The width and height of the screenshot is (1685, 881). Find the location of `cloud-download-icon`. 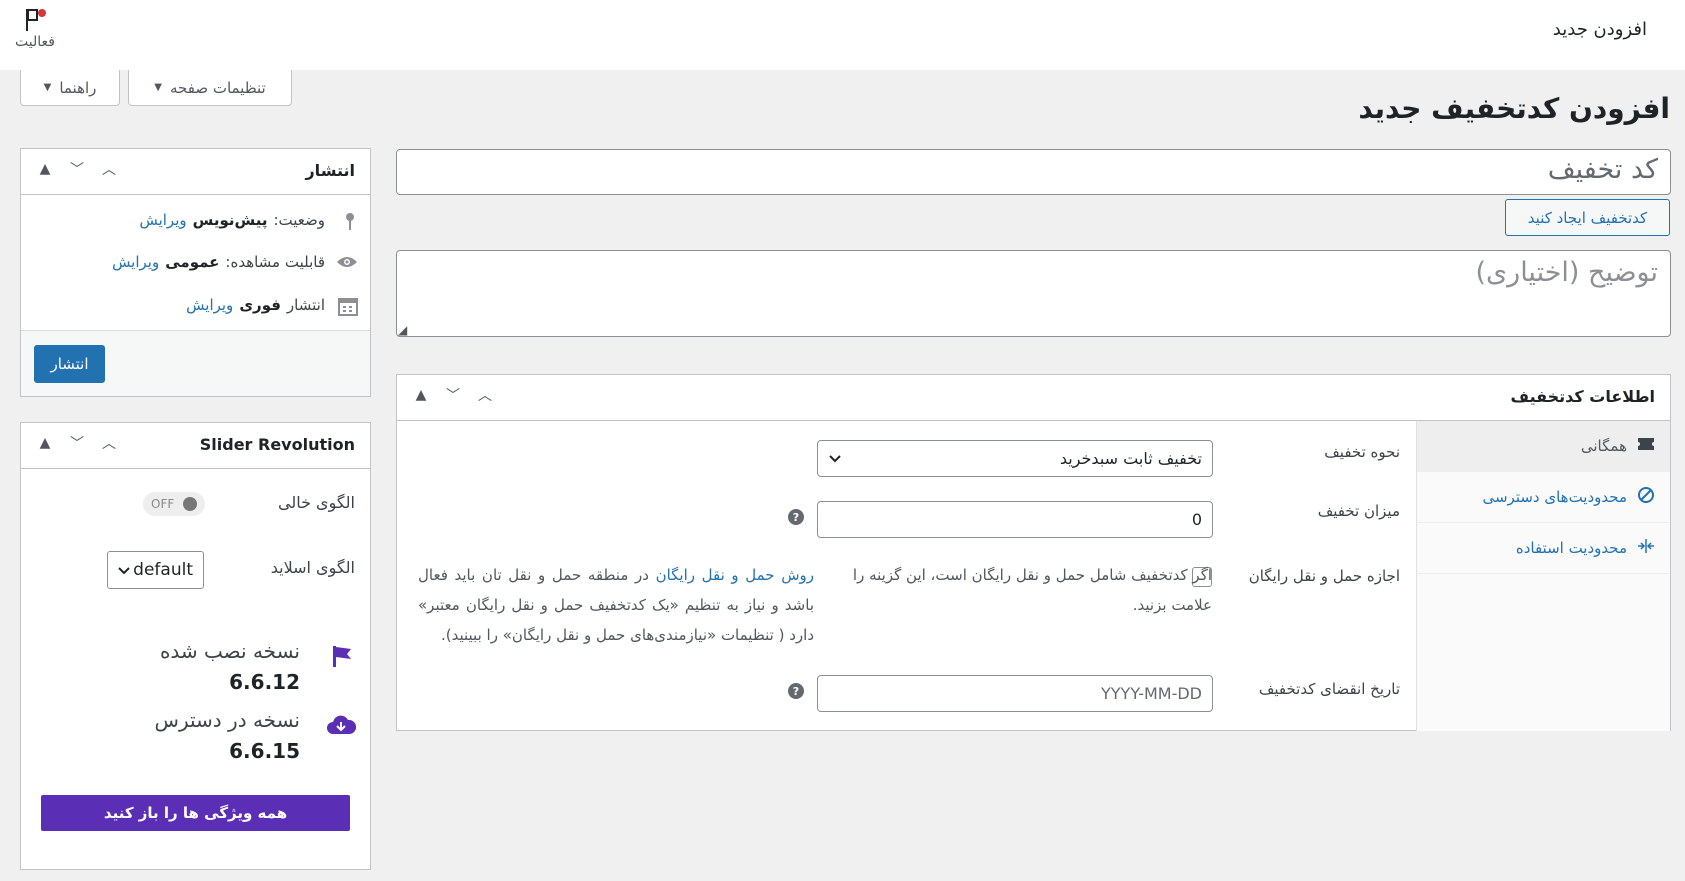

cloud-download-icon is located at coordinates (341, 727).